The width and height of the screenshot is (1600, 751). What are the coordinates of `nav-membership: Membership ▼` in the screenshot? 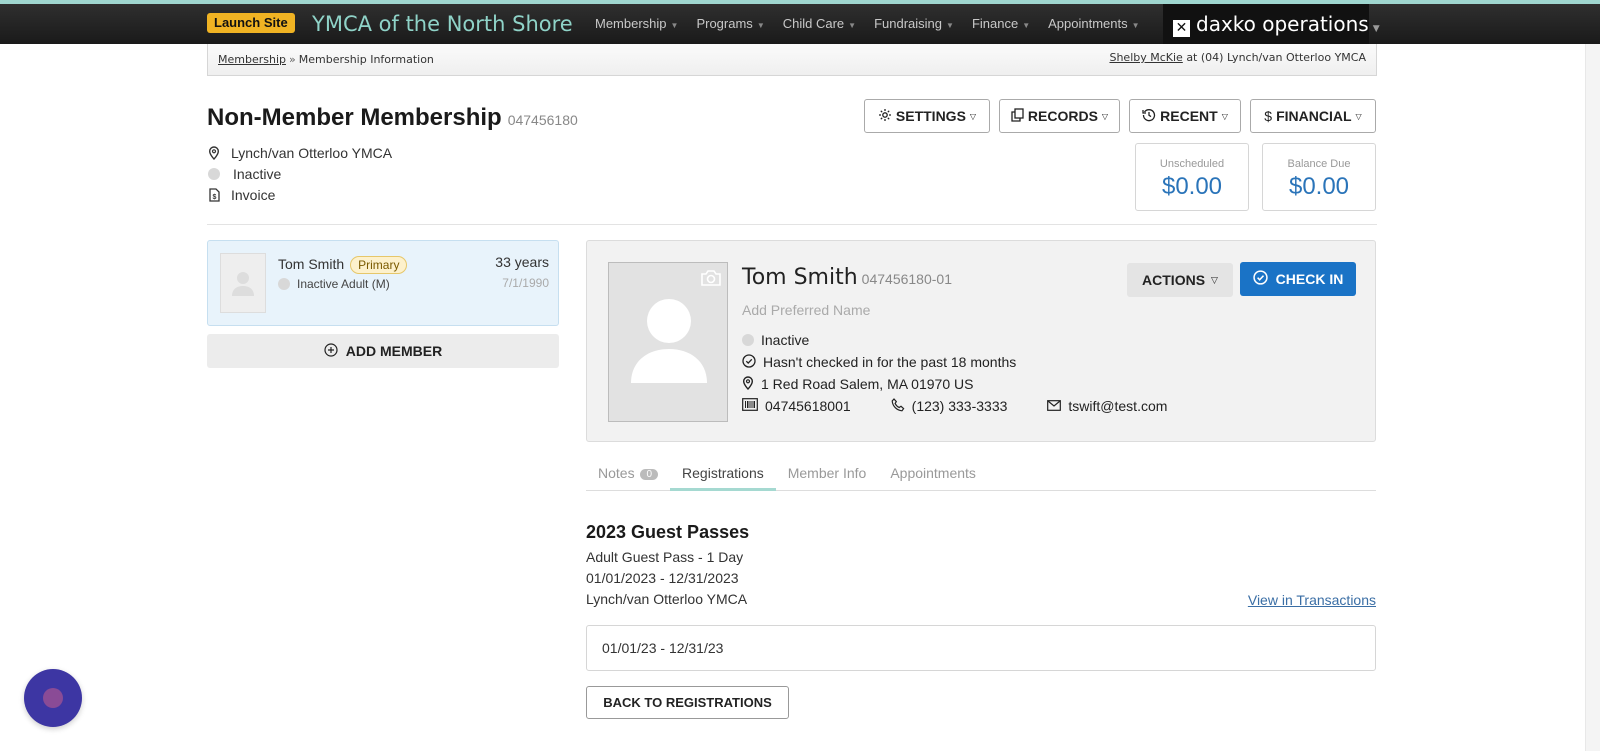 It's located at (636, 24).